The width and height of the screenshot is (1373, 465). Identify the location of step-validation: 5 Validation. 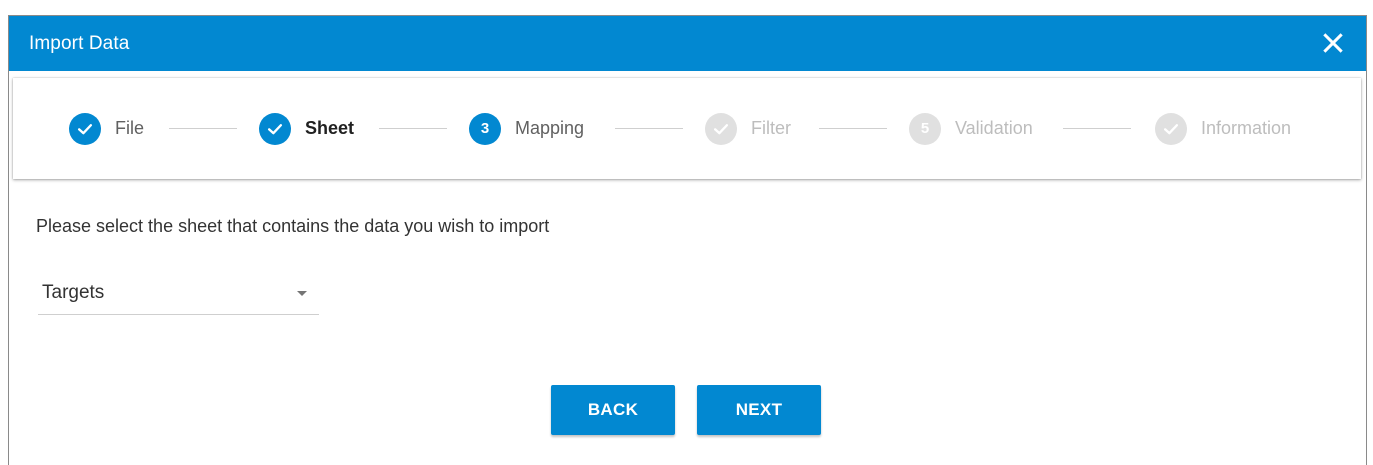
(971, 128).